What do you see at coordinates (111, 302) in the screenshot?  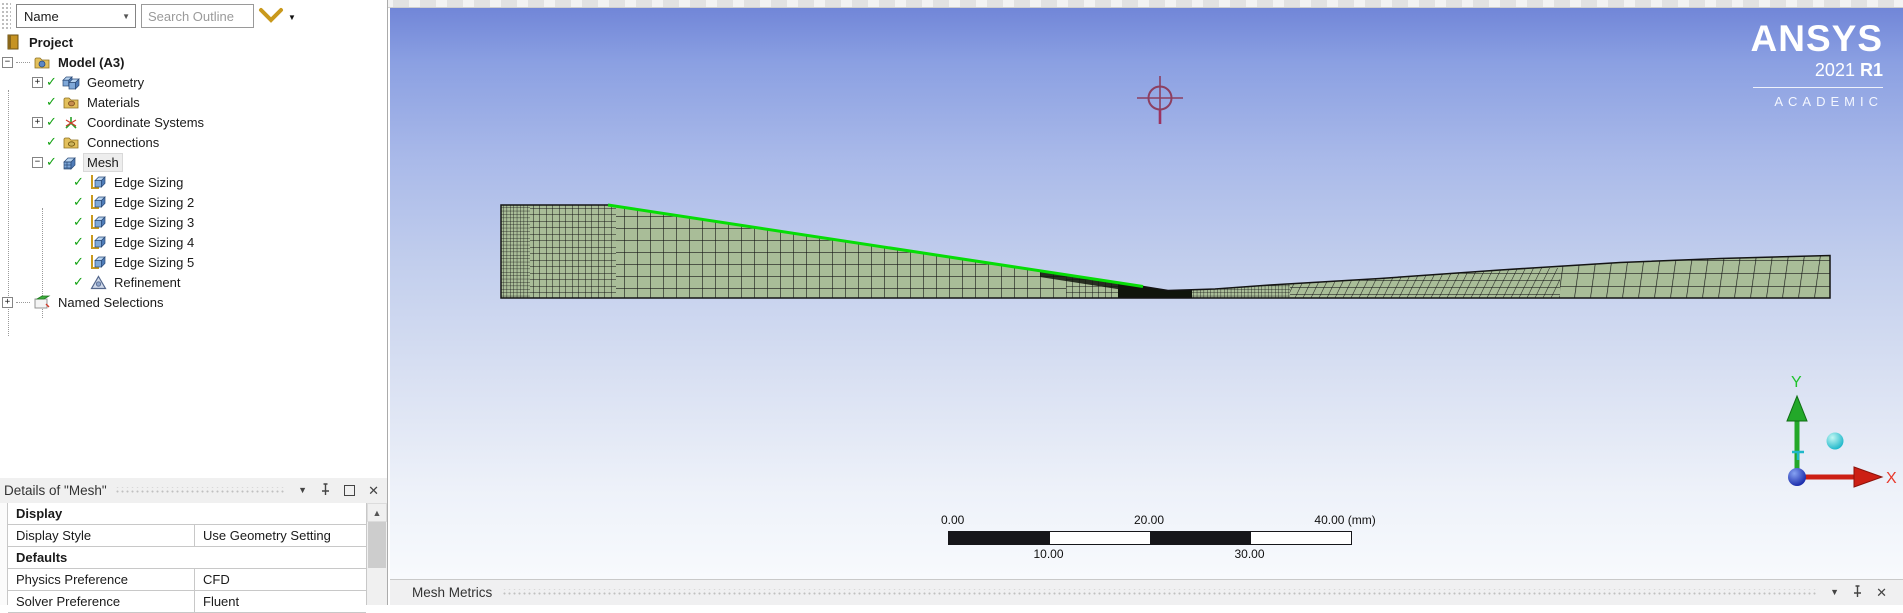 I see `tree-item-label: Named Selections` at bounding box center [111, 302].